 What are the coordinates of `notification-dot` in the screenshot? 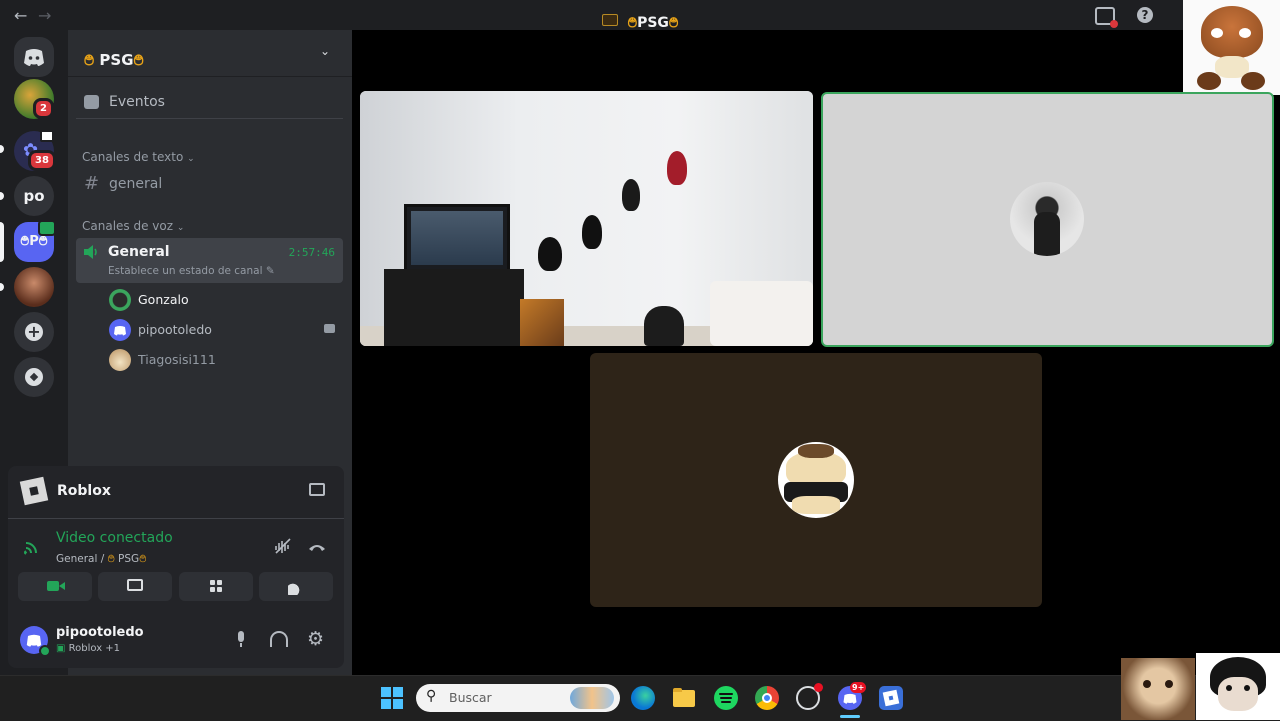 It's located at (818, 687).